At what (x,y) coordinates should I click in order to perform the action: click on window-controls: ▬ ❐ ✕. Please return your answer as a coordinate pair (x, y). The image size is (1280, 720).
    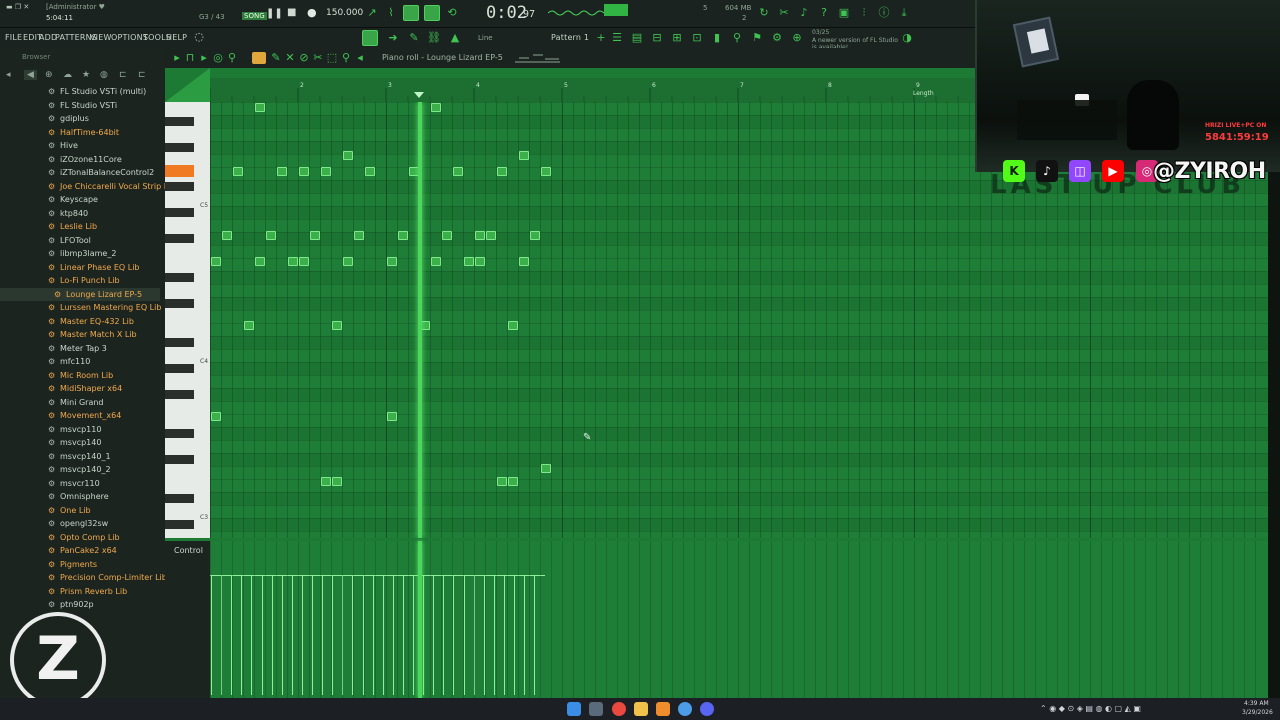
    Looking at the image, I should click on (17, 7).